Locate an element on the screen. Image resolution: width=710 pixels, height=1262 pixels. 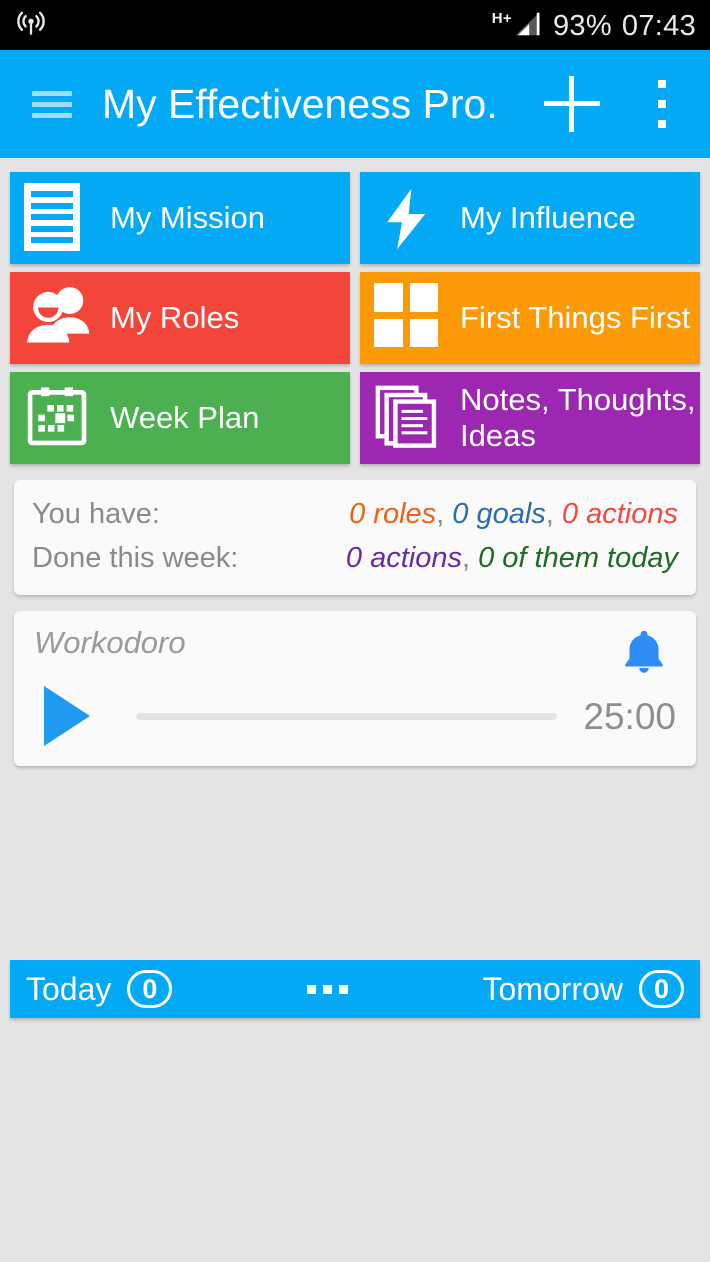
network-type-label: H+ is located at coordinates (501, 18).